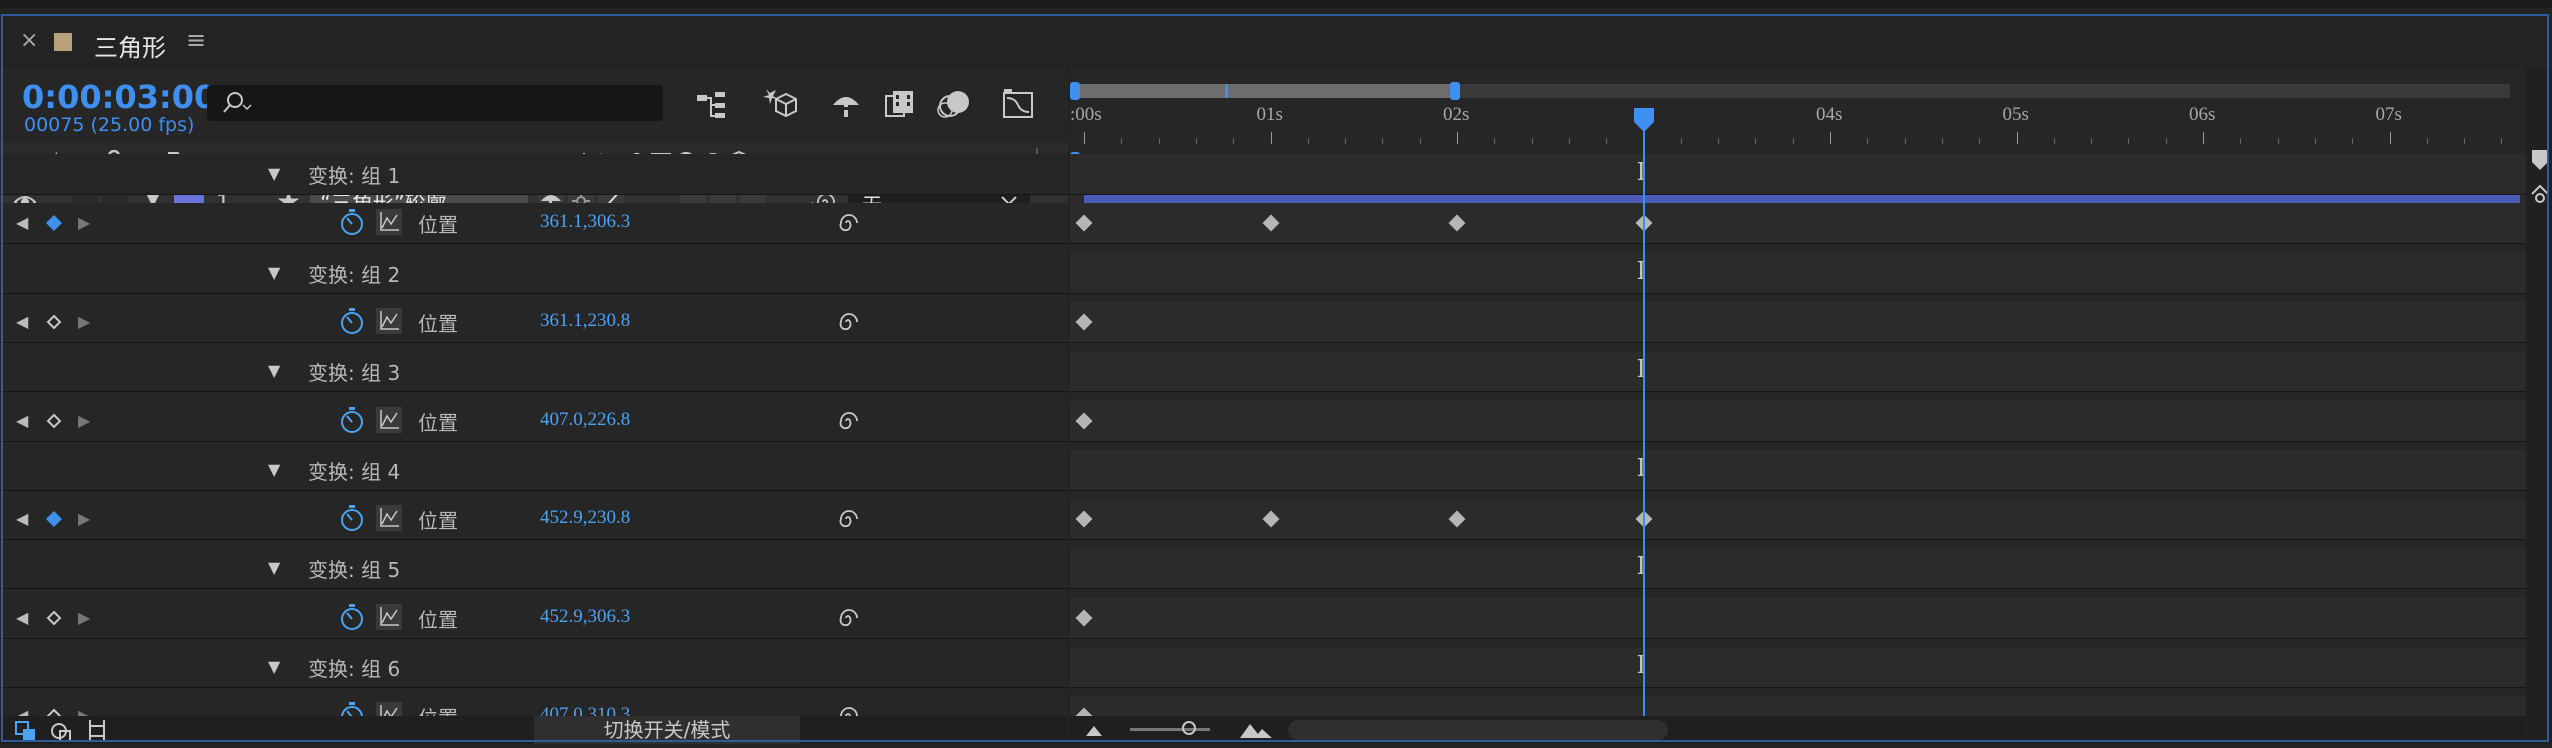 The image size is (2552, 748). I want to click on flowchart-icon, so click(712, 104).